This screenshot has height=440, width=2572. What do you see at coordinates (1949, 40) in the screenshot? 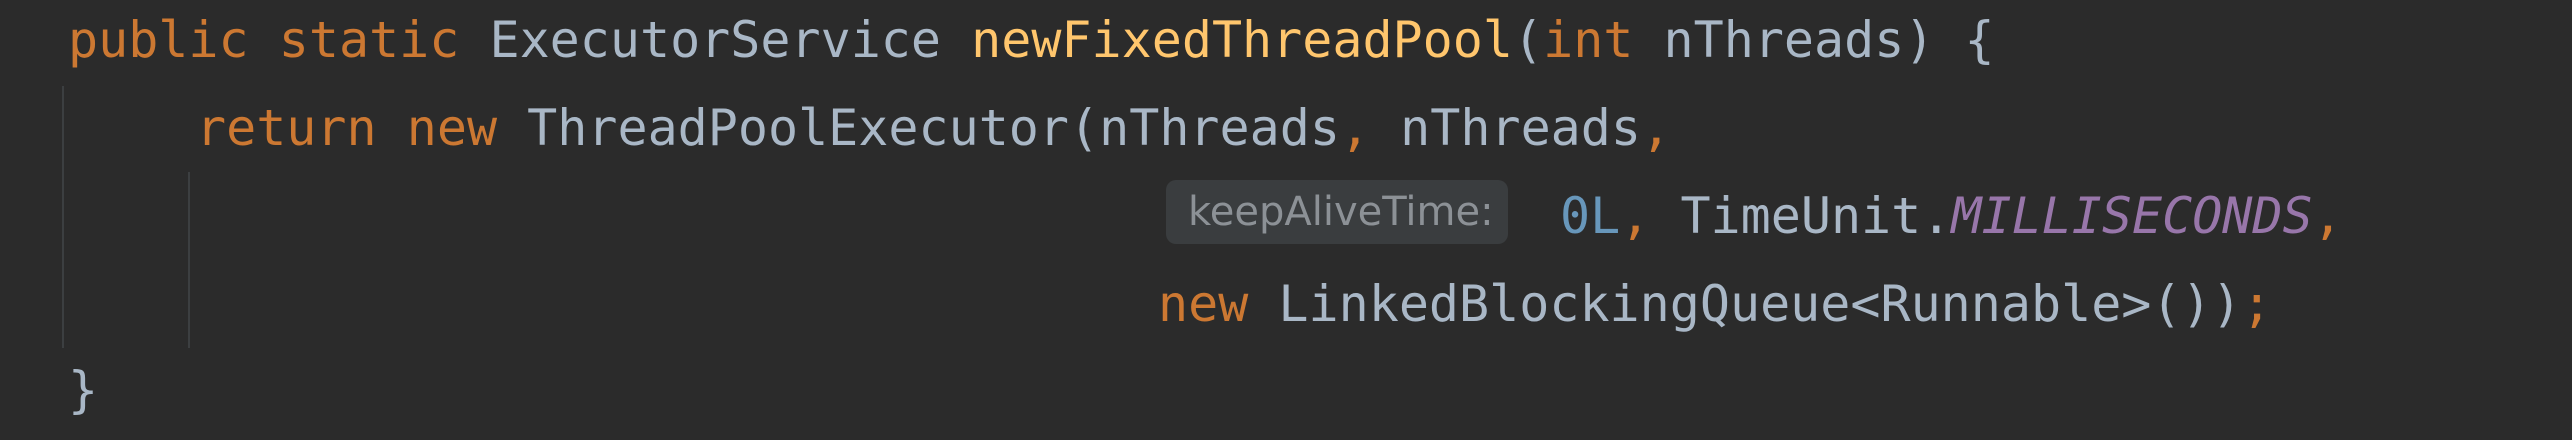
I see `close-paren-brace: ) {` at bounding box center [1949, 40].